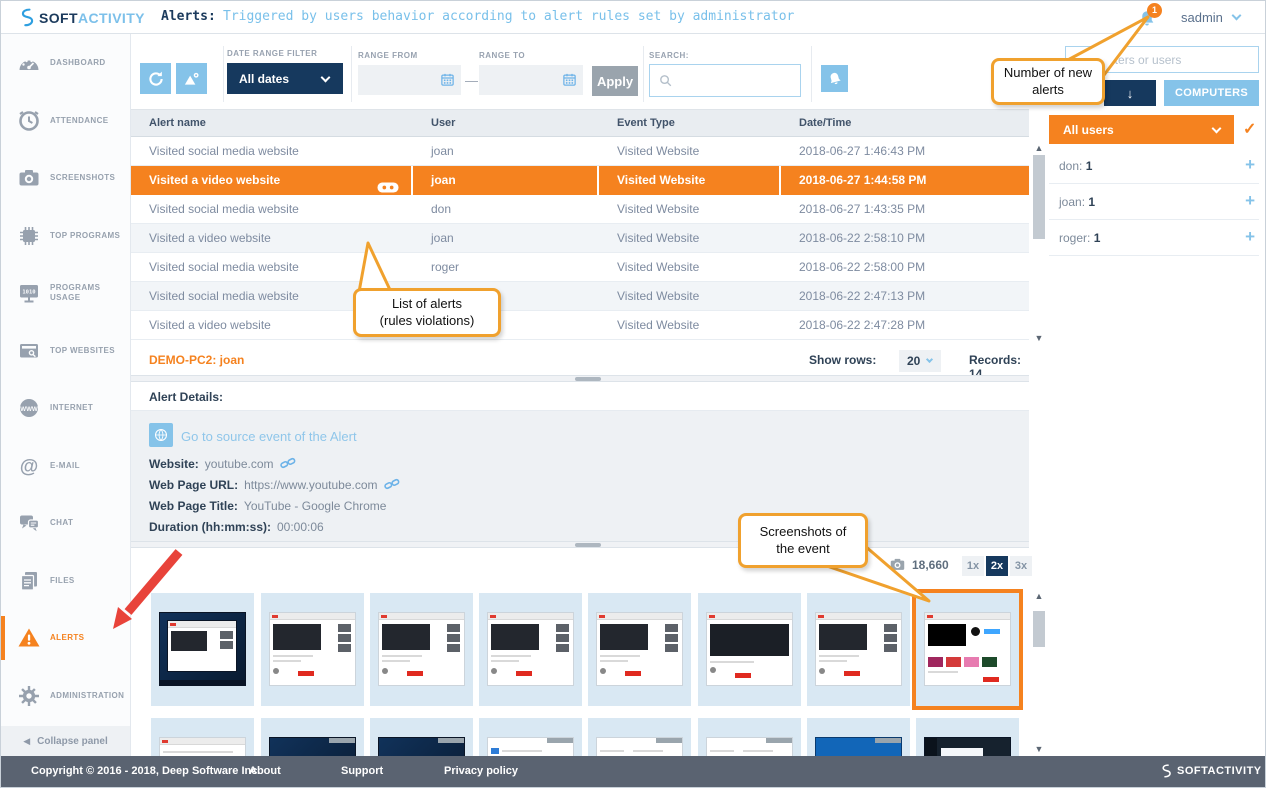 The height and width of the screenshot is (788, 1266). Describe the element at coordinates (967, 649) in the screenshot. I see `screenshot-thumbnail-selected` at that location.